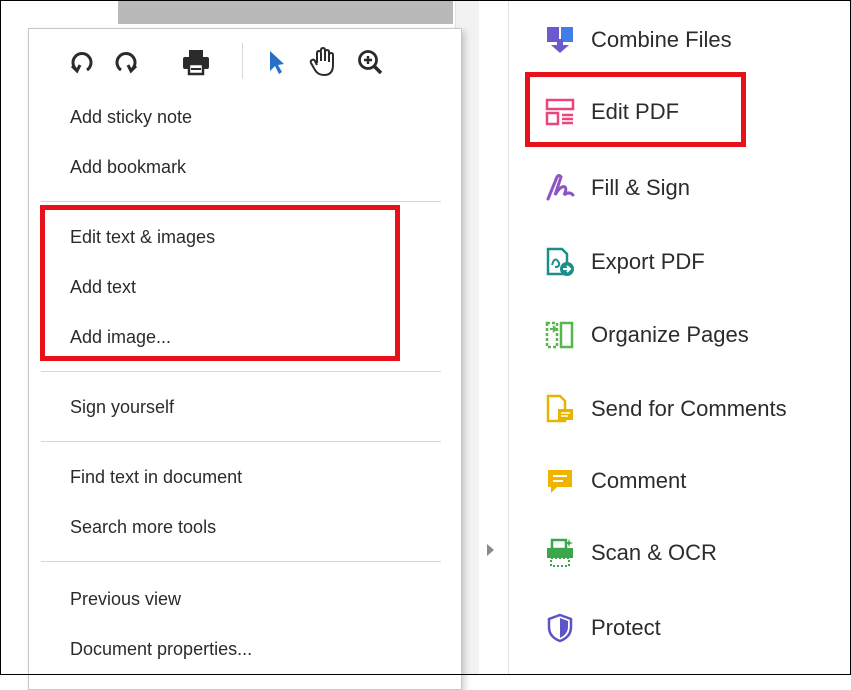 The image size is (851, 690). Describe the element at coordinates (82, 62) in the screenshot. I see `rotate-left-icon` at that location.